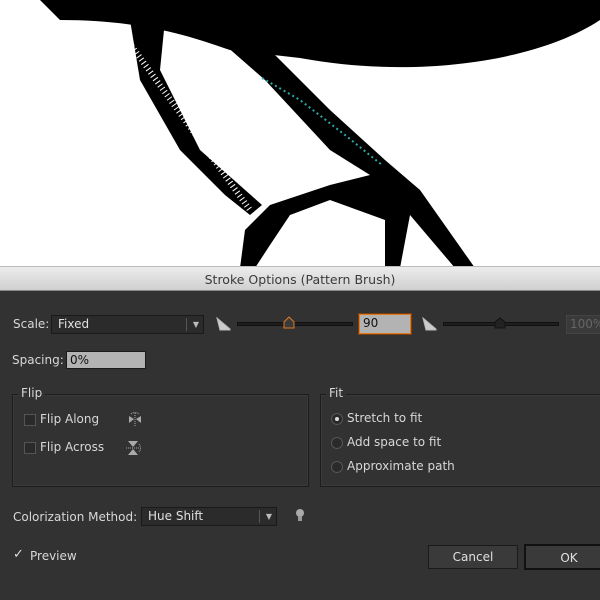  I want to click on bird-body, so click(320, 34).